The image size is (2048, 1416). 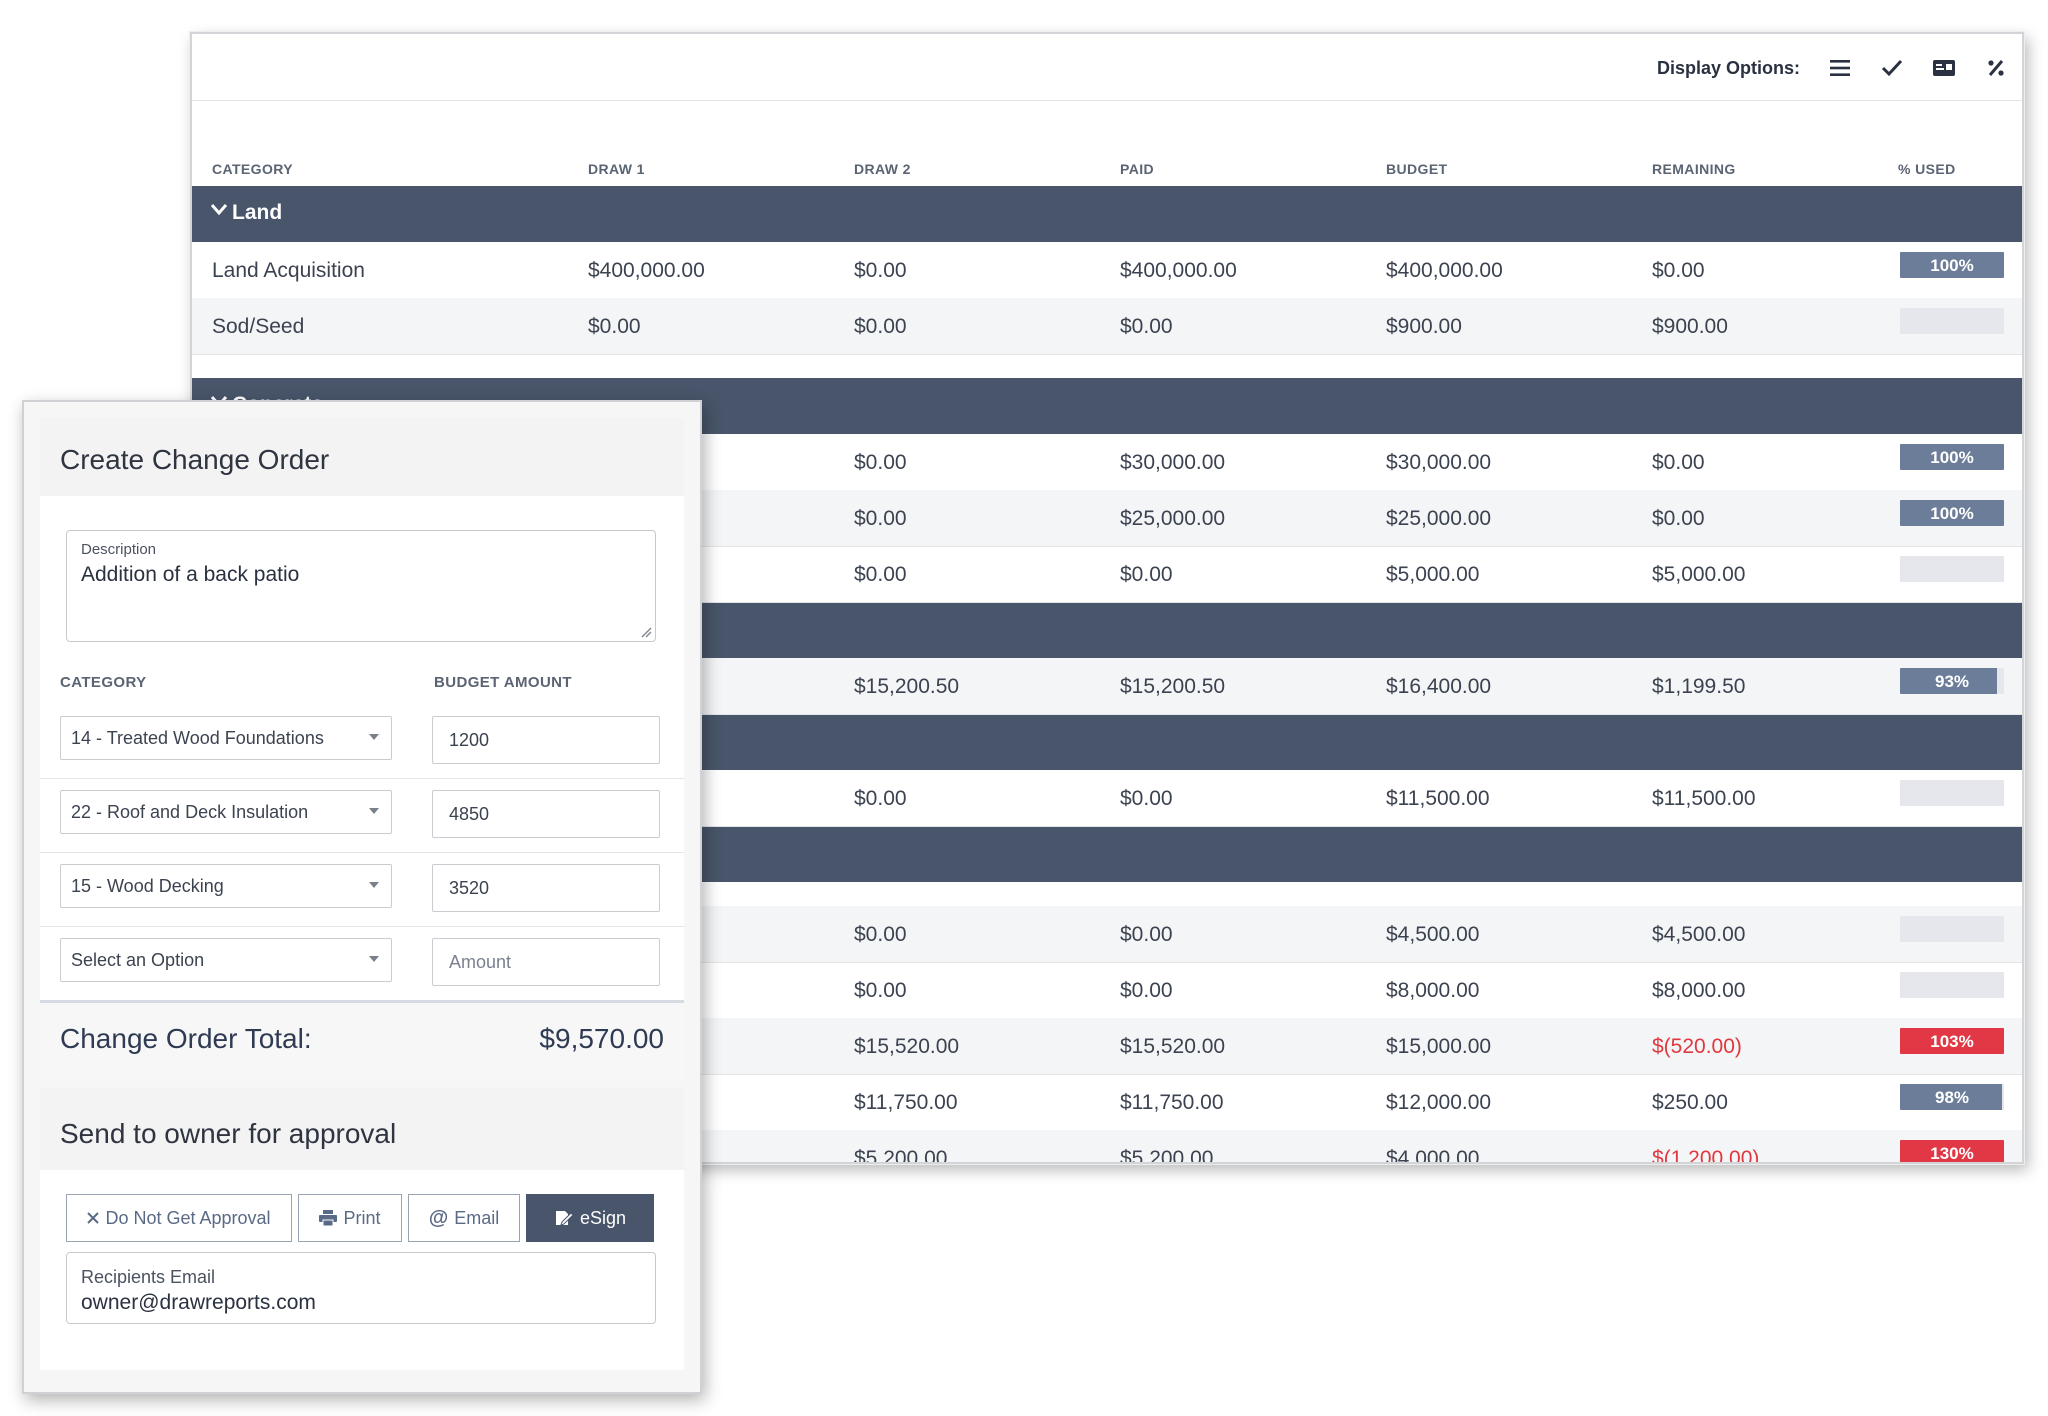 What do you see at coordinates (1137, 169) in the screenshot?
I see `column-header-paid: PAID` at bounding box center [1137, 169].